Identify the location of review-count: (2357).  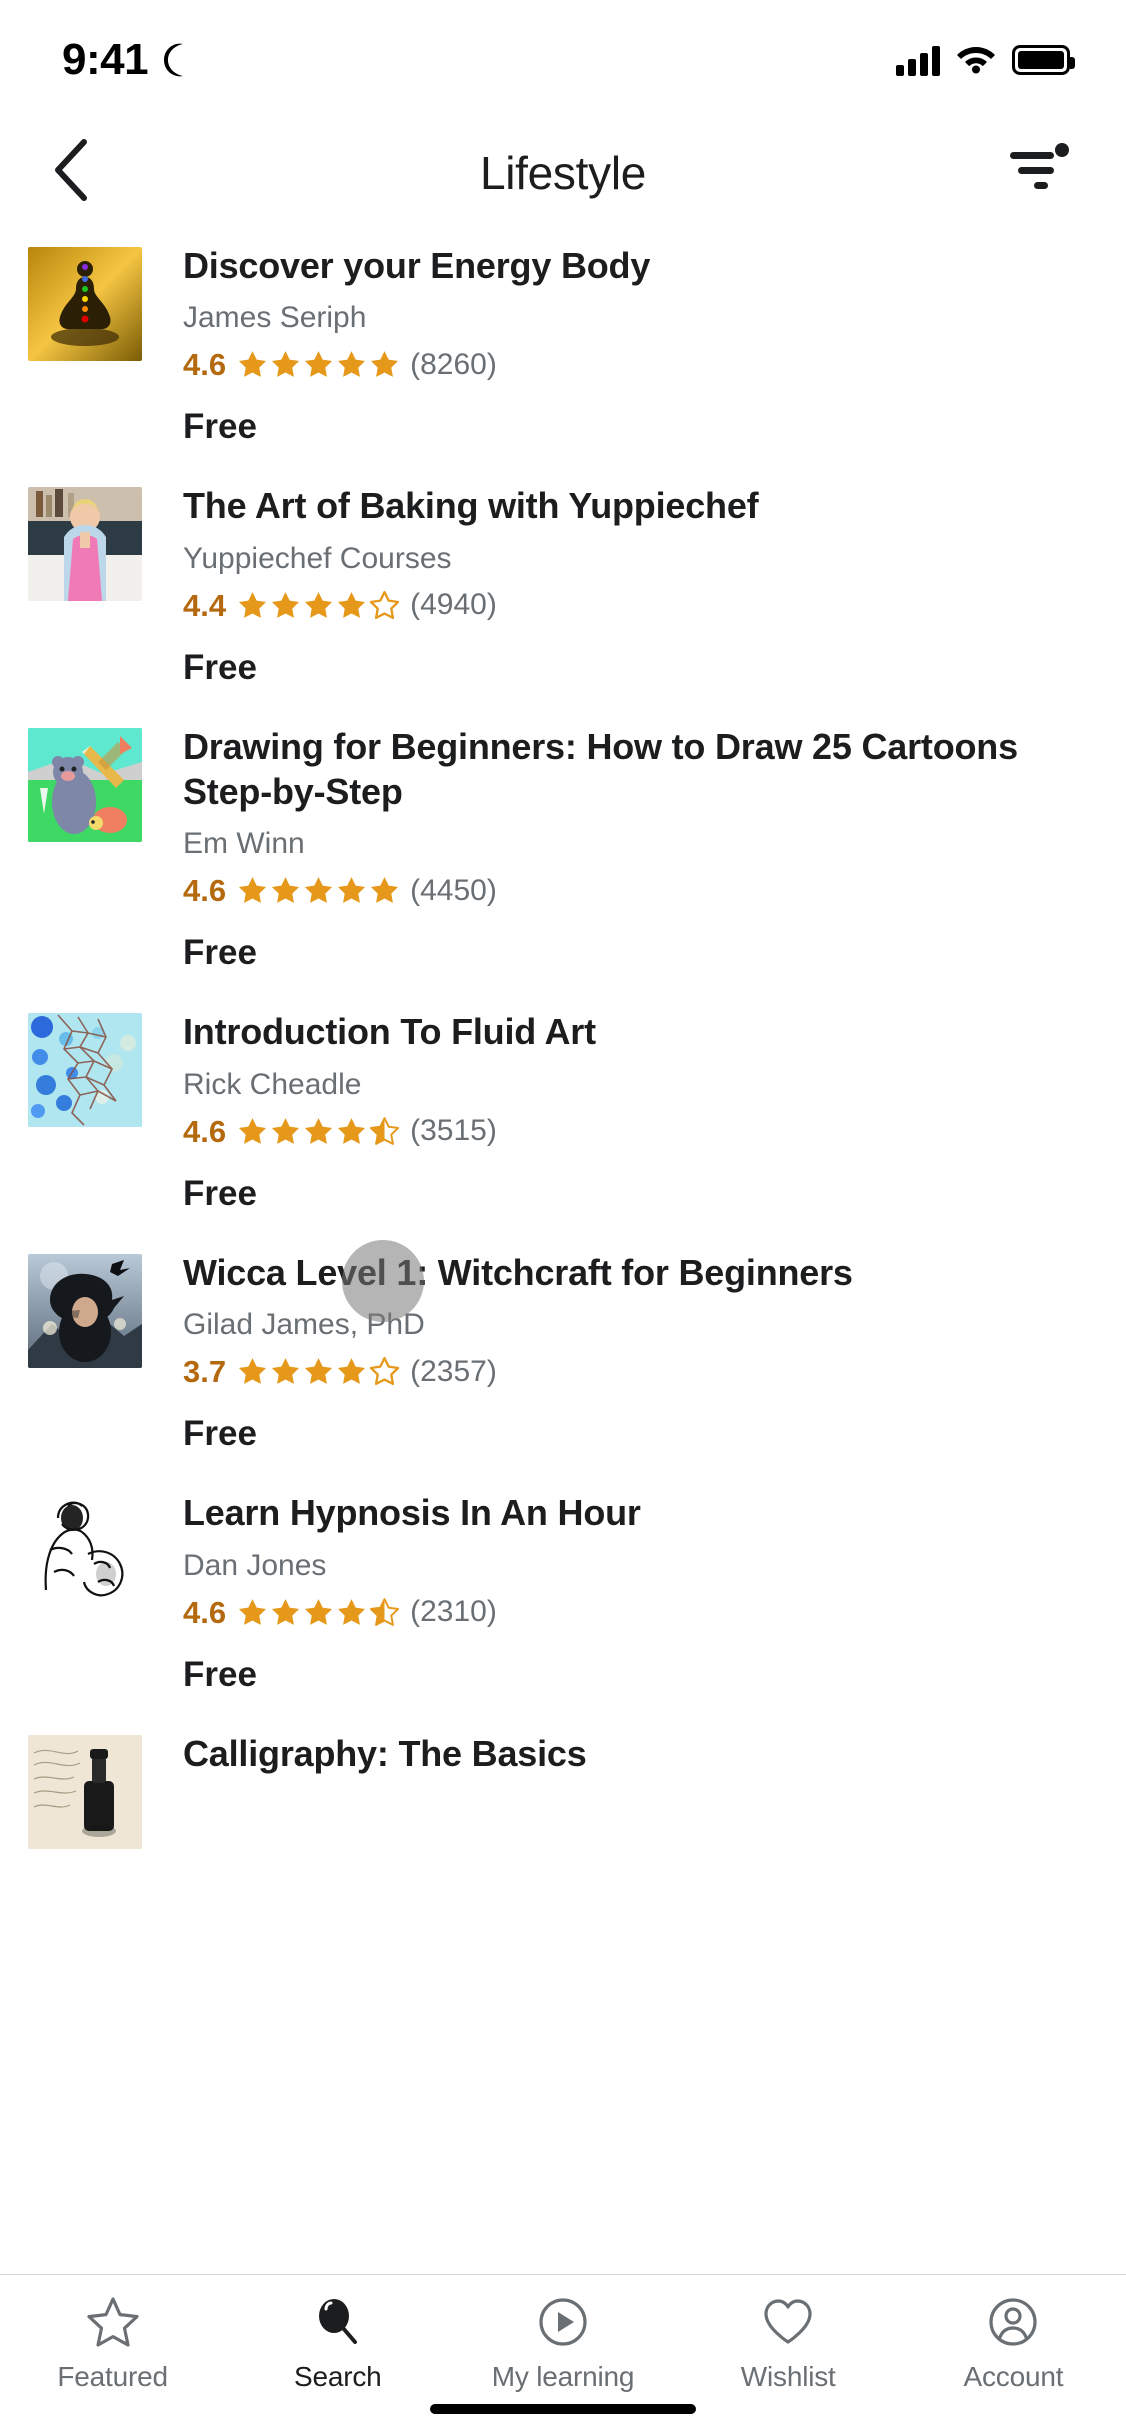
(453, 1371).